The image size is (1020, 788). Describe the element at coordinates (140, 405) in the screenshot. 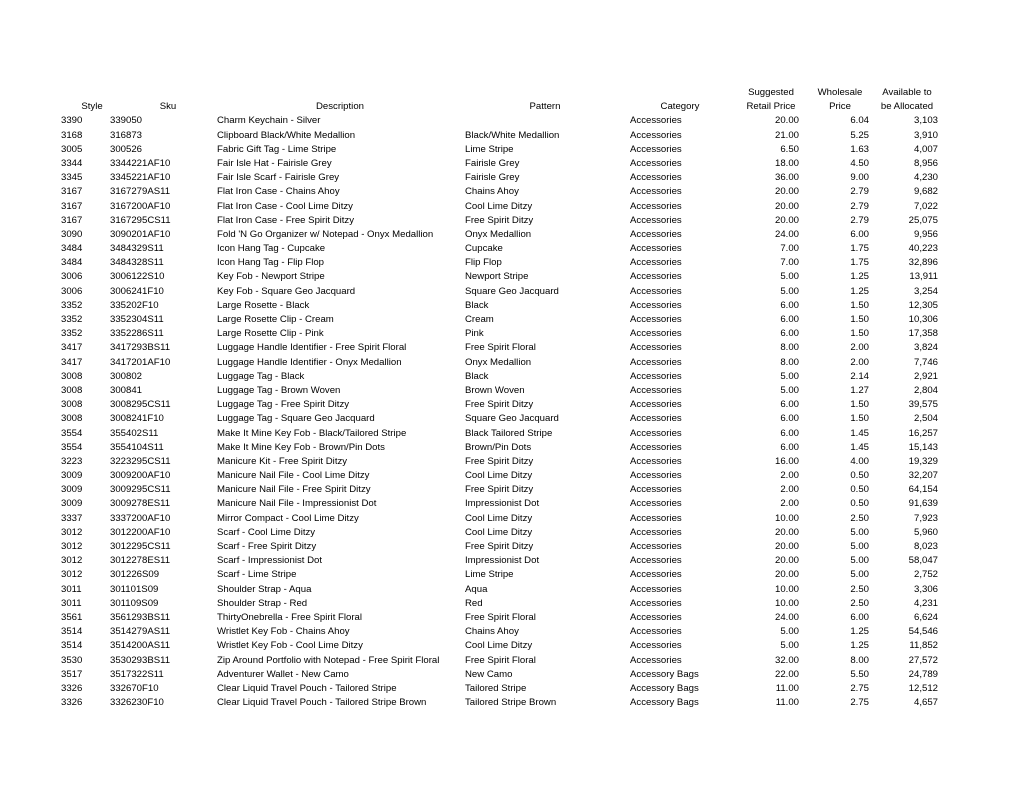

I see `cell-sku: 3008295CS11` at that location.